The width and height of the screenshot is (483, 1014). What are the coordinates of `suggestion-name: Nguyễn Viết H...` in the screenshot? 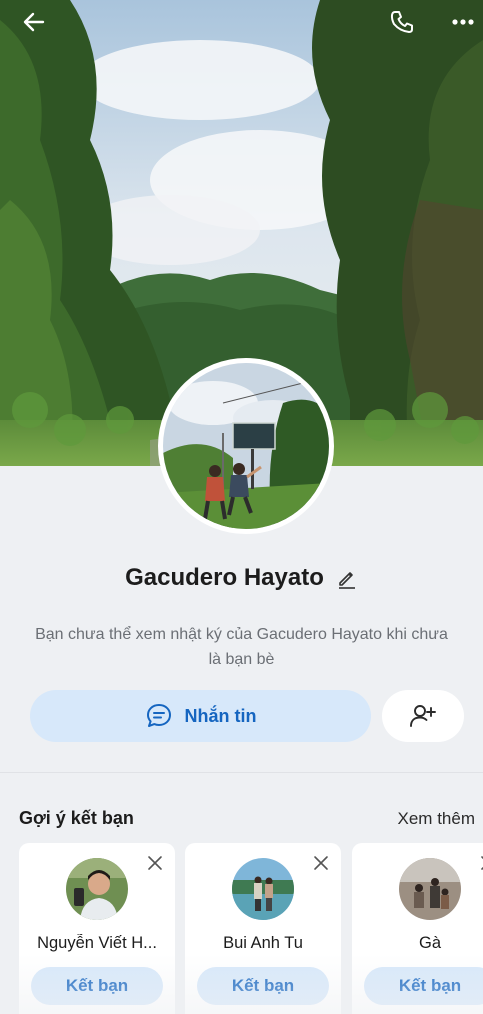 It's located at (97, 943).